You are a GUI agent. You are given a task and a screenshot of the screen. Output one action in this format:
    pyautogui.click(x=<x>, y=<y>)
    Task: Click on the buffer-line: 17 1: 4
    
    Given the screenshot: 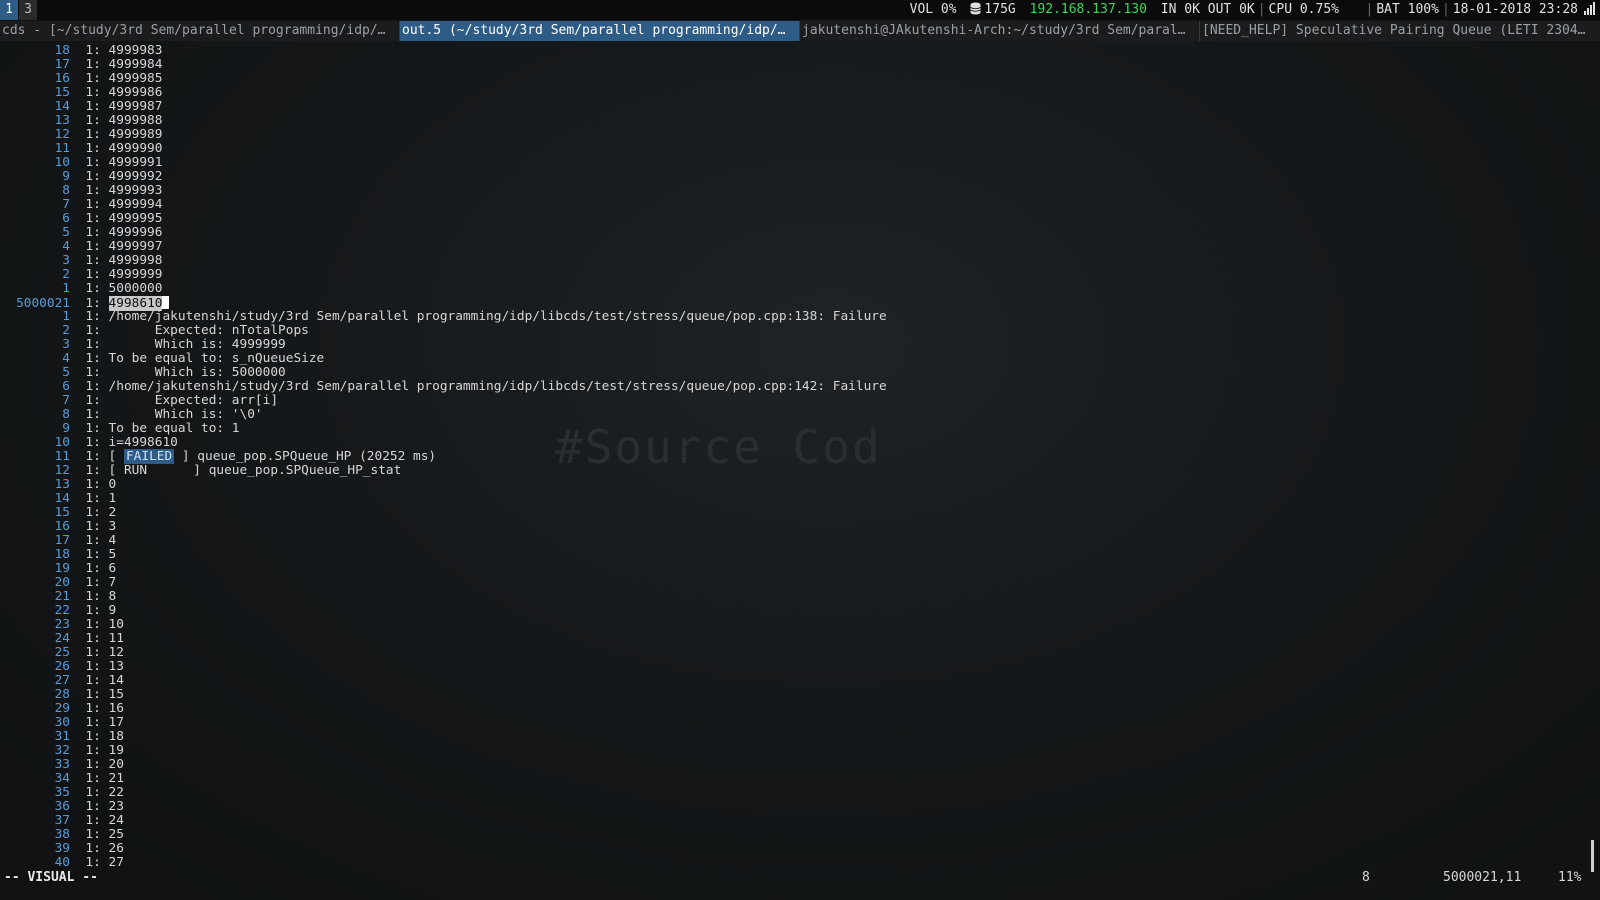 What is the action you would take?
    pyautogui.click(x=58, y=540)
    